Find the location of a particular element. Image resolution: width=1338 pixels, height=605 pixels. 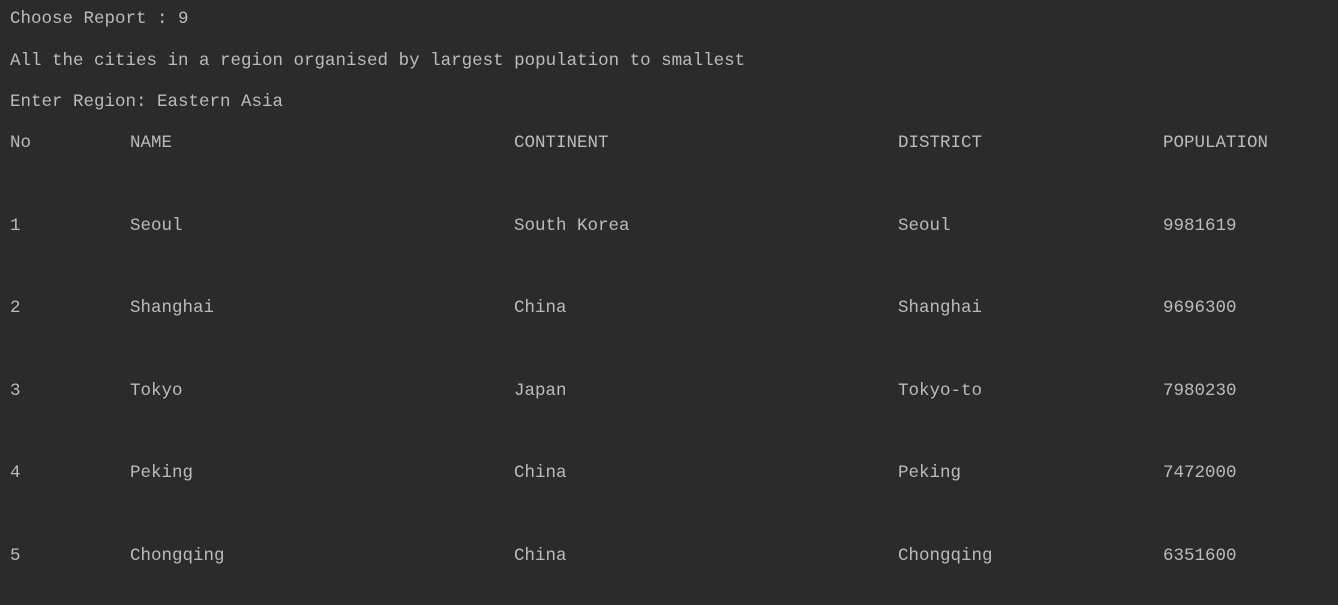

row-population: 7472000 is located at coordinates (1200, 473).